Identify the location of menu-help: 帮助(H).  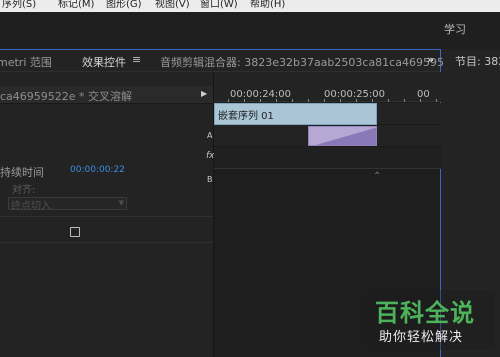
(267, 5).